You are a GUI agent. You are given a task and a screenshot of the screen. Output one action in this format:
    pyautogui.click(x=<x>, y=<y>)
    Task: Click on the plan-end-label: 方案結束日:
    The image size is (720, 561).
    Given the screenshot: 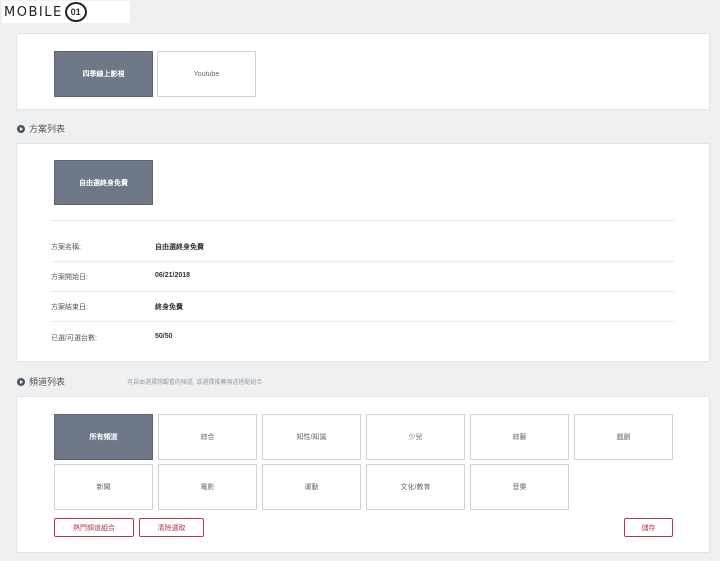 What is the action you would take?
    pyautogui.click(x=69, y=307)
    